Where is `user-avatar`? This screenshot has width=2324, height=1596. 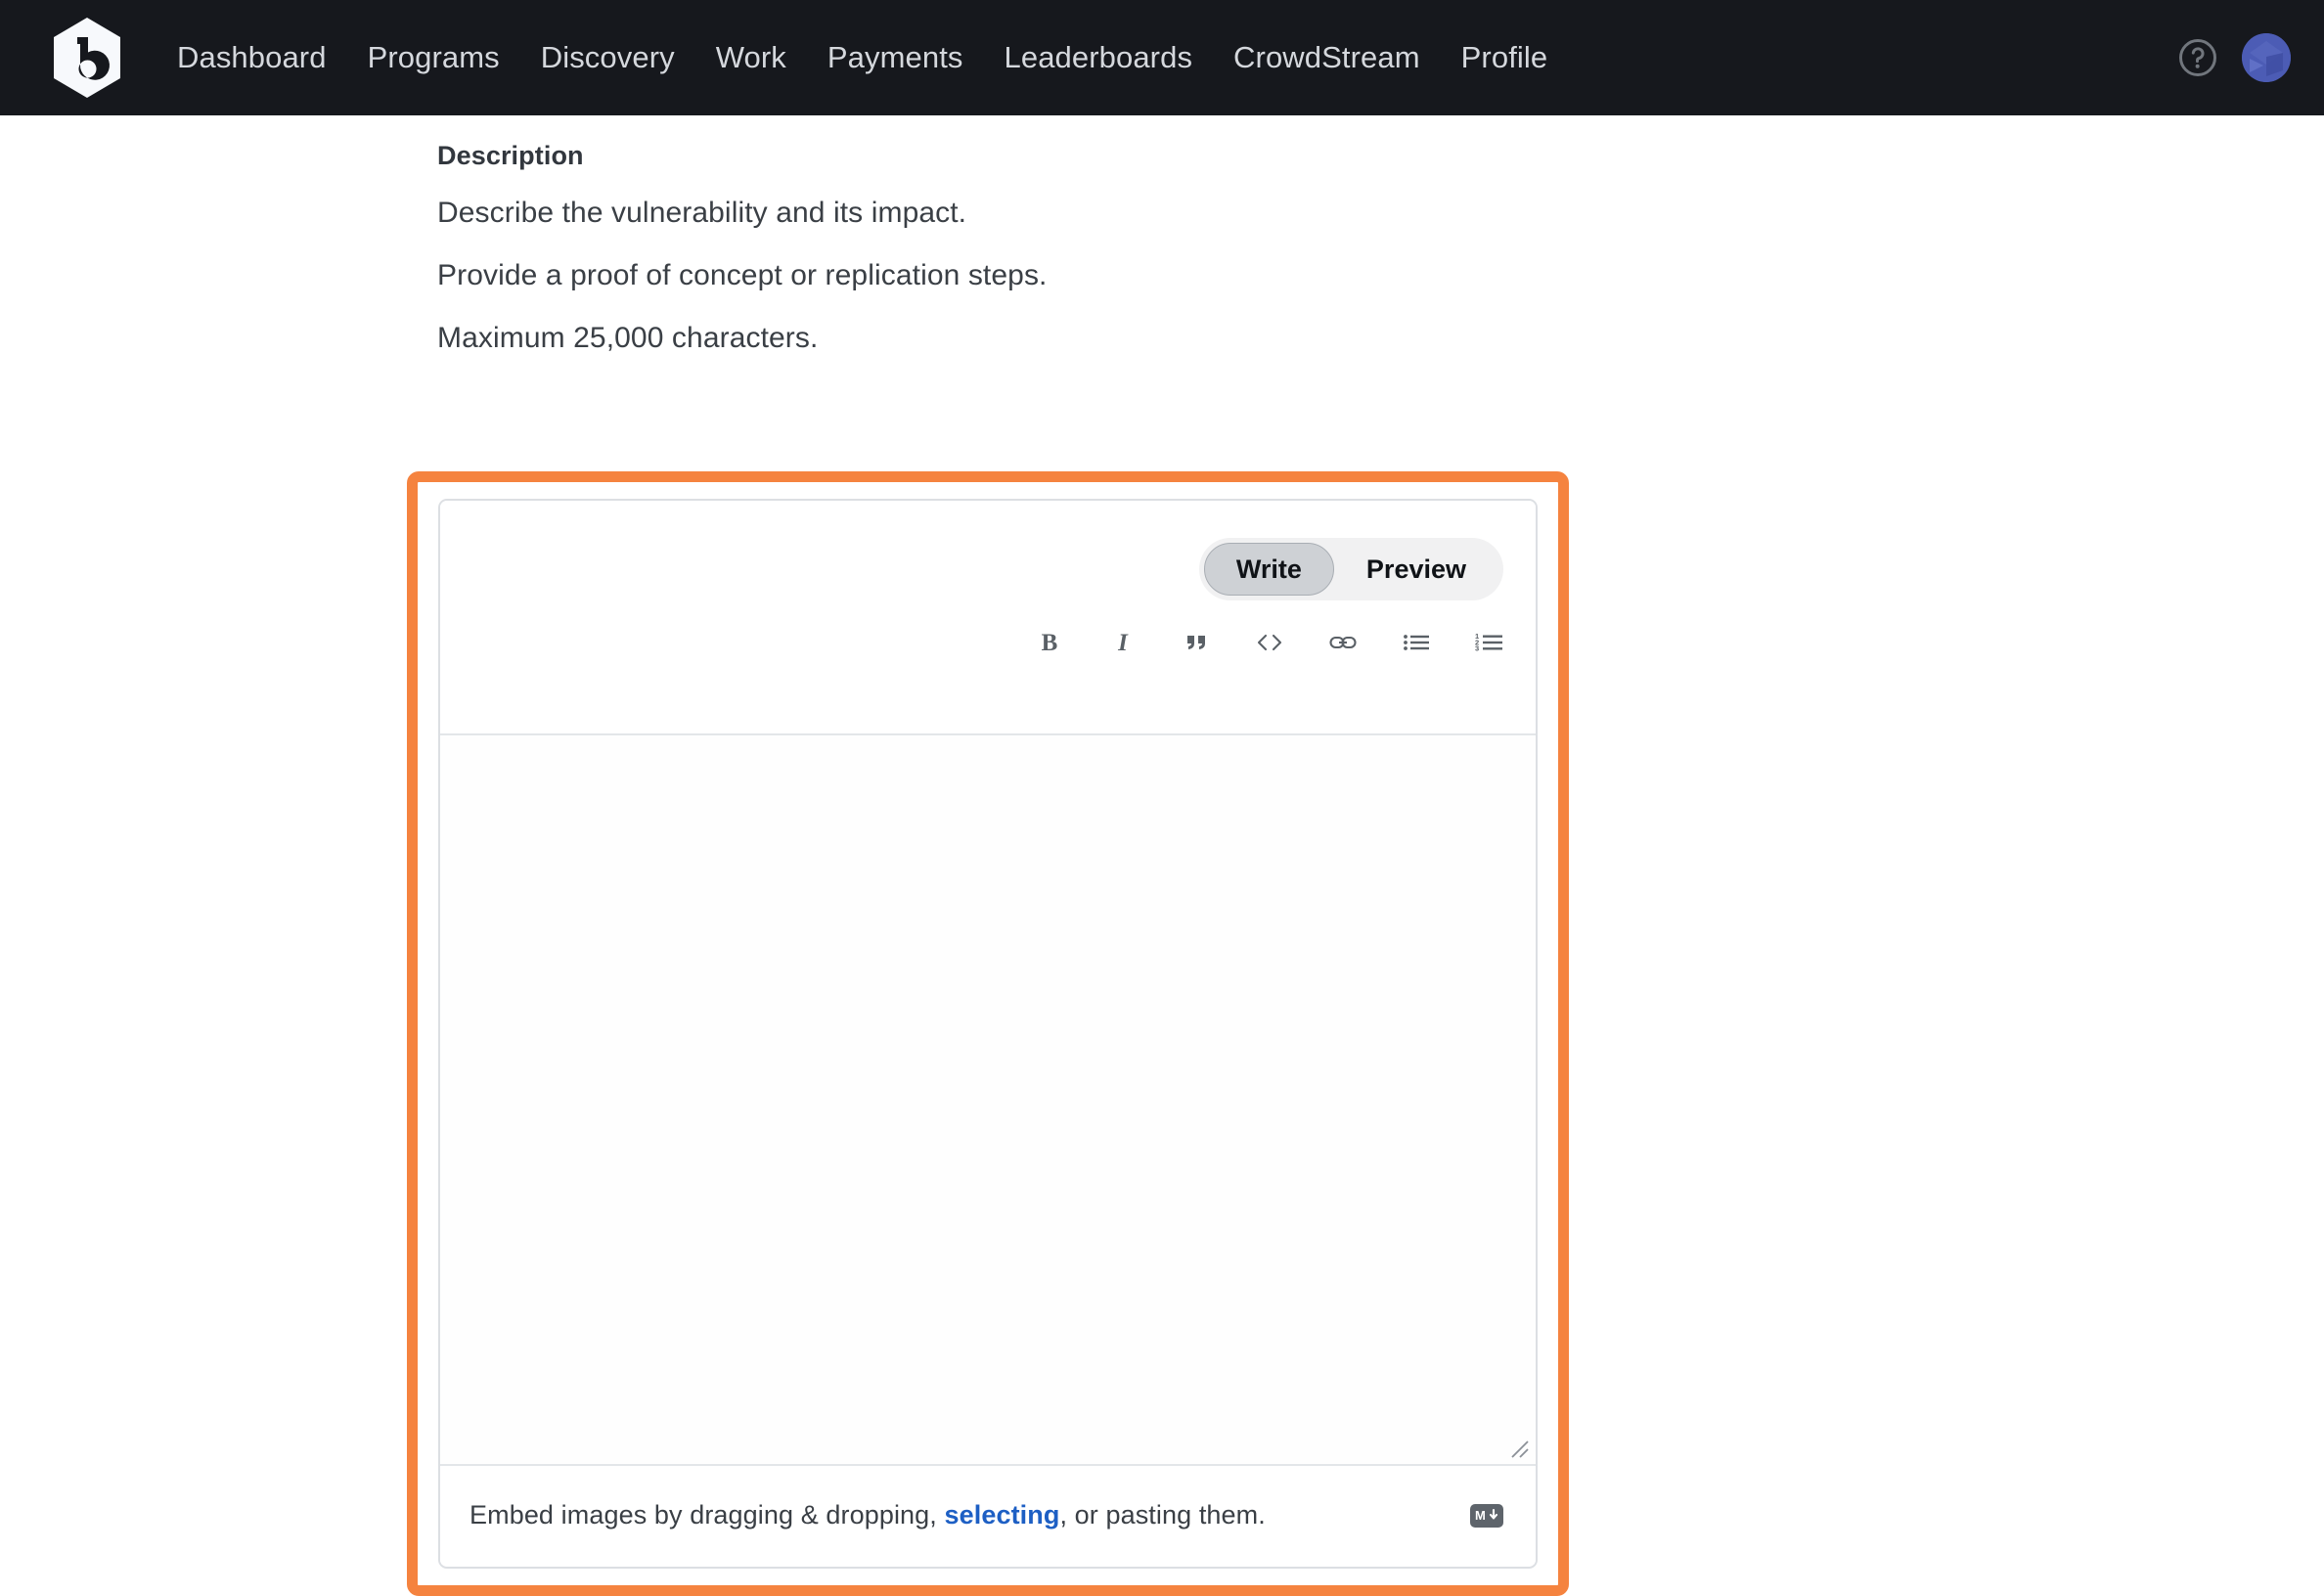
user-avatar is located at coordinates (2266, 57).